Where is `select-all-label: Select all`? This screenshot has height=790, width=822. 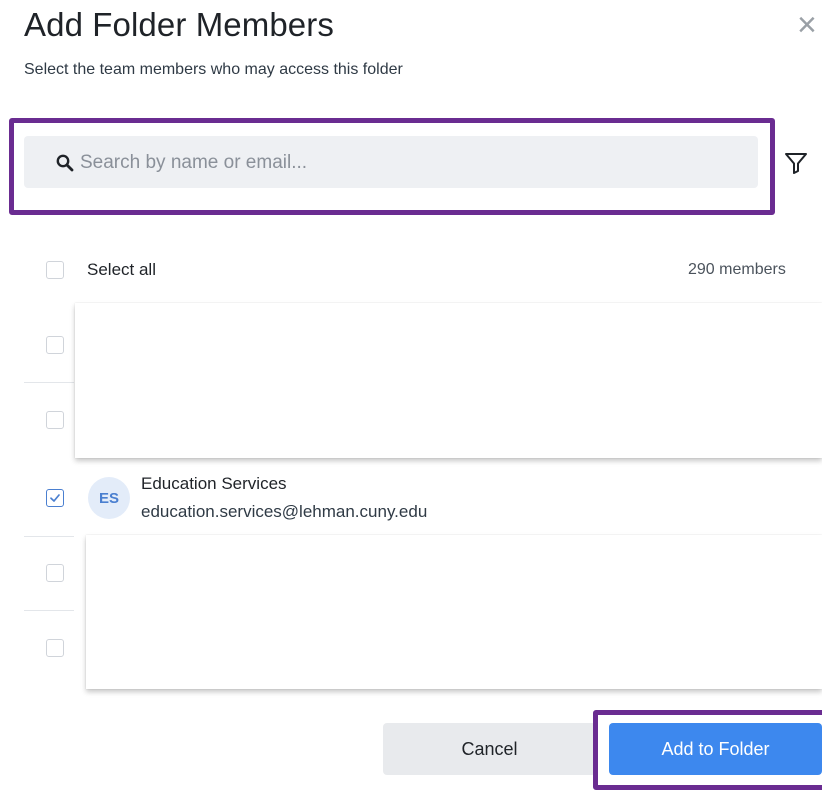 select-all-label: Select all is located at coordinates (121, 269).